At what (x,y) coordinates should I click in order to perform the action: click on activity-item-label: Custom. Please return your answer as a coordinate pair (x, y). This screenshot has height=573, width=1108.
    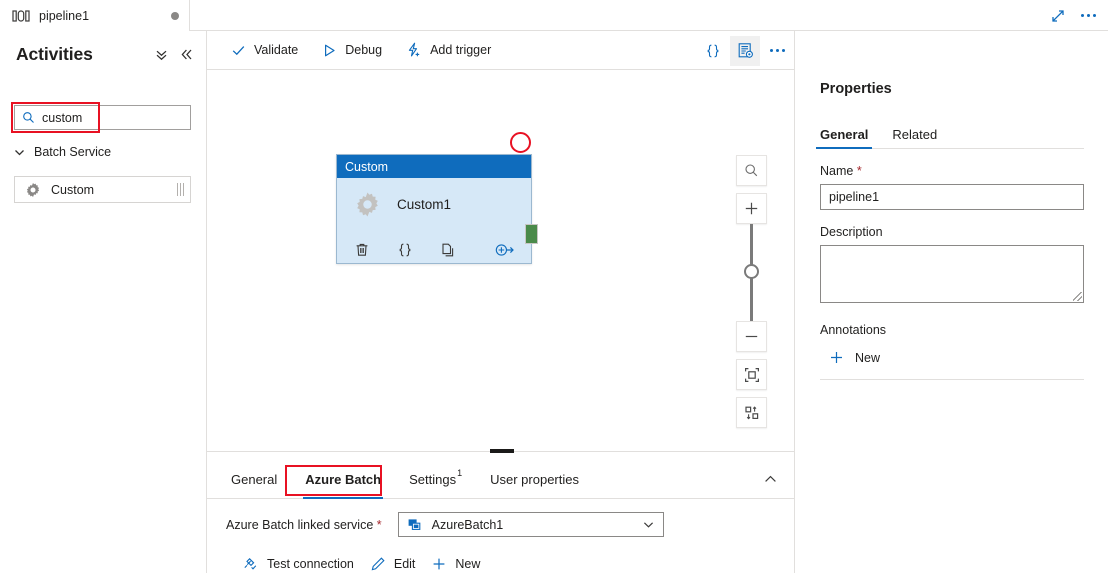
    Looking at the image, I should click on (73, 189).